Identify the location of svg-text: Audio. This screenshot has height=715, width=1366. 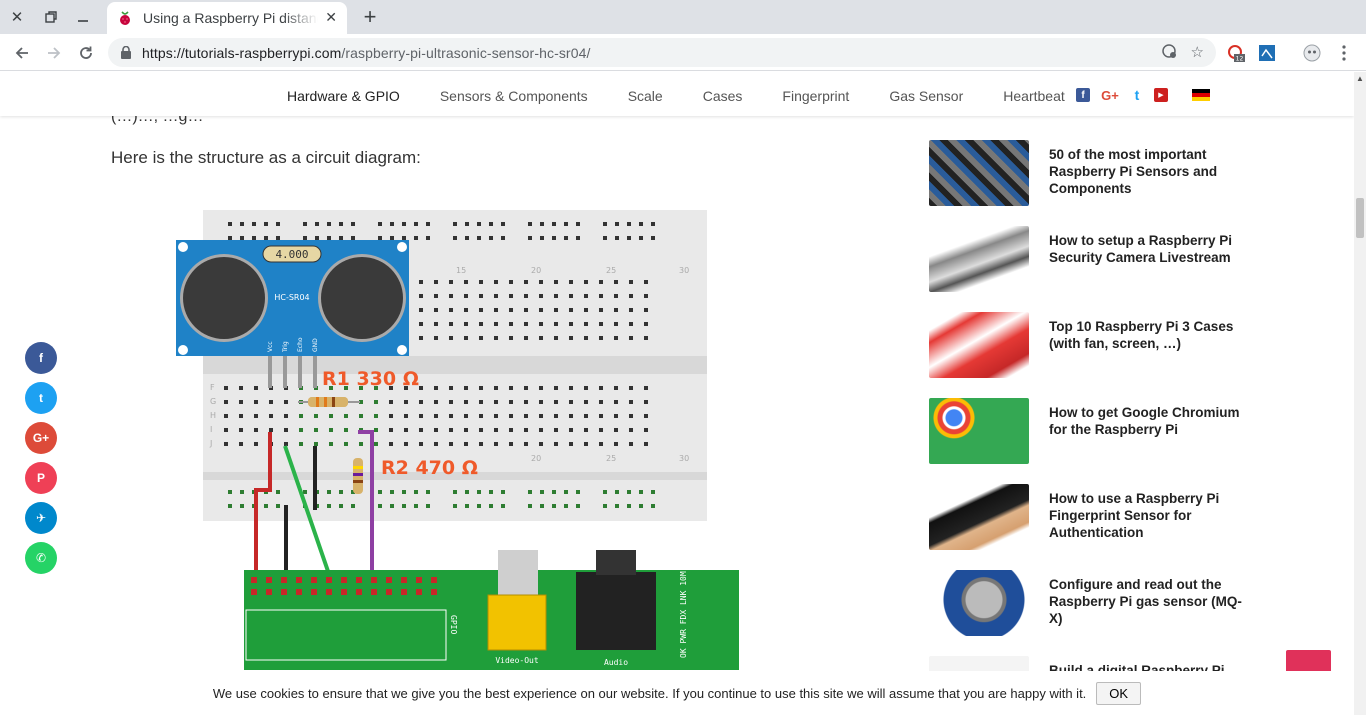
(616, 662).